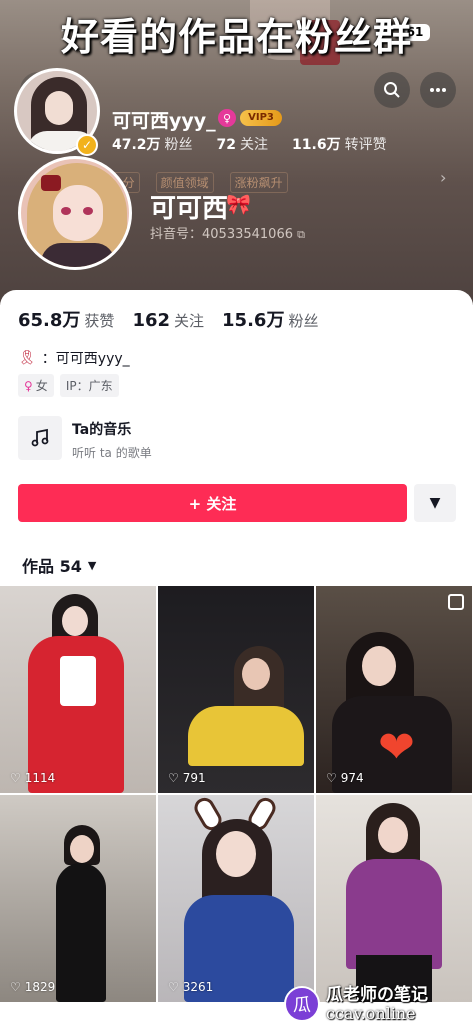  Describe the element at coordinates (52, 566) in the screenshot. I see `works-tab-label: 作品 54` at that location.